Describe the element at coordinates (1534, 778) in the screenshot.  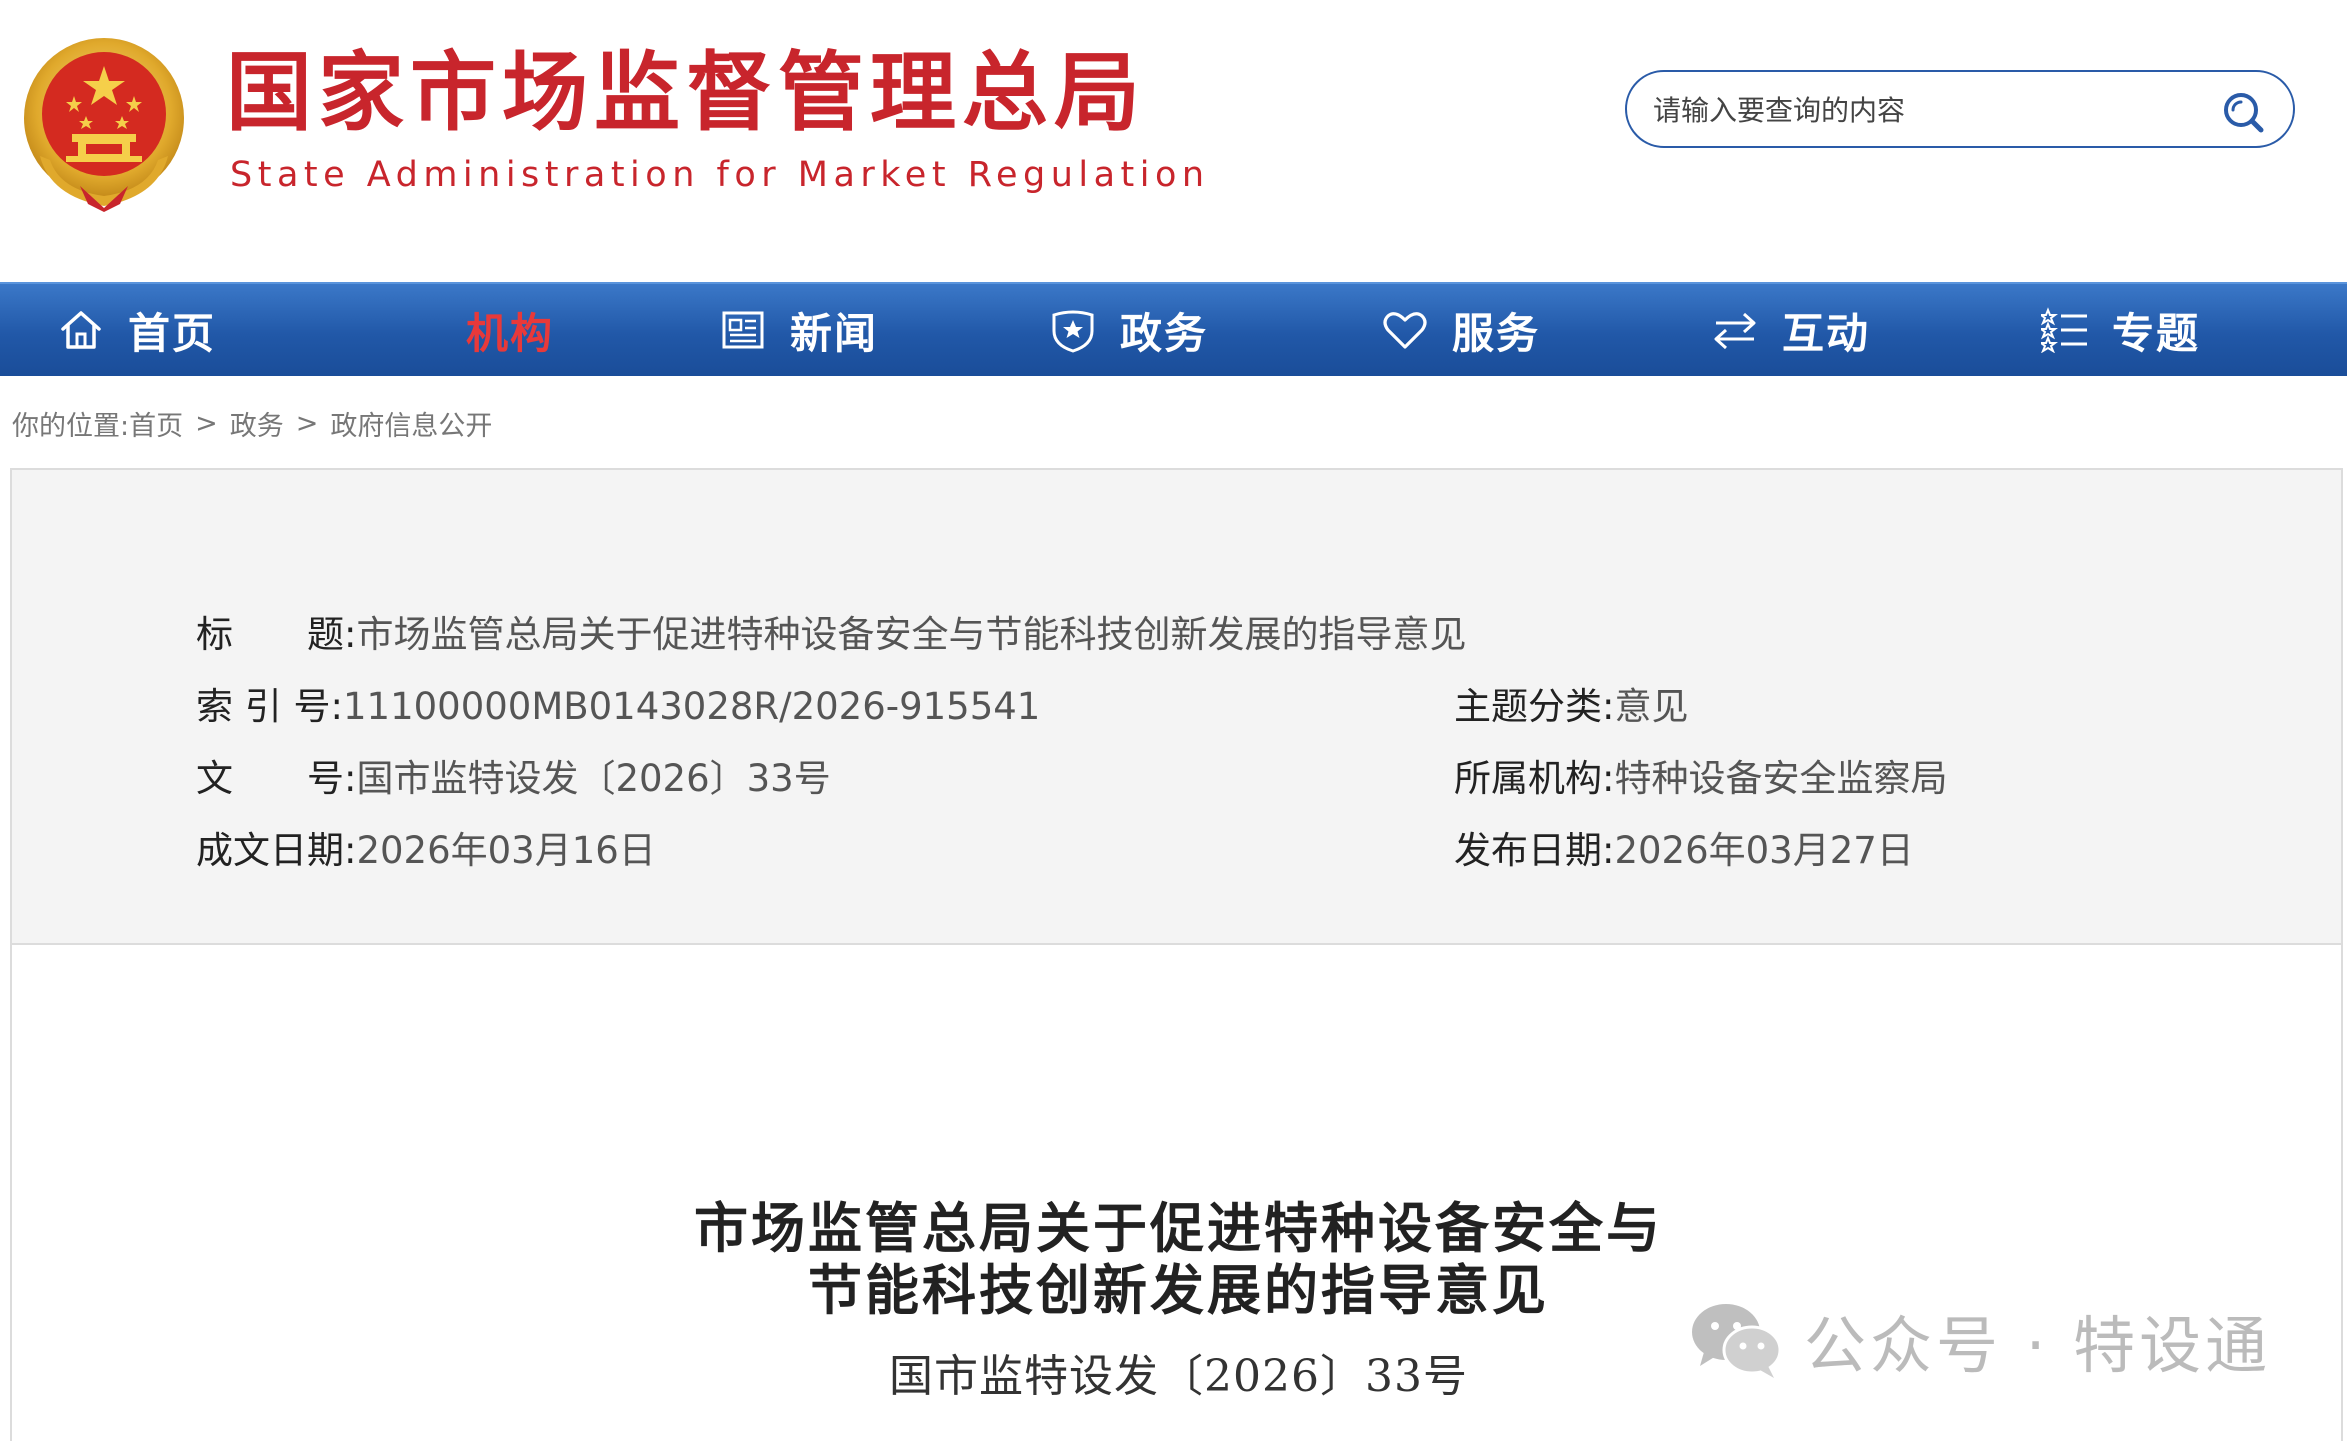
I see `meta-org-label: 所属机构:` at that location.